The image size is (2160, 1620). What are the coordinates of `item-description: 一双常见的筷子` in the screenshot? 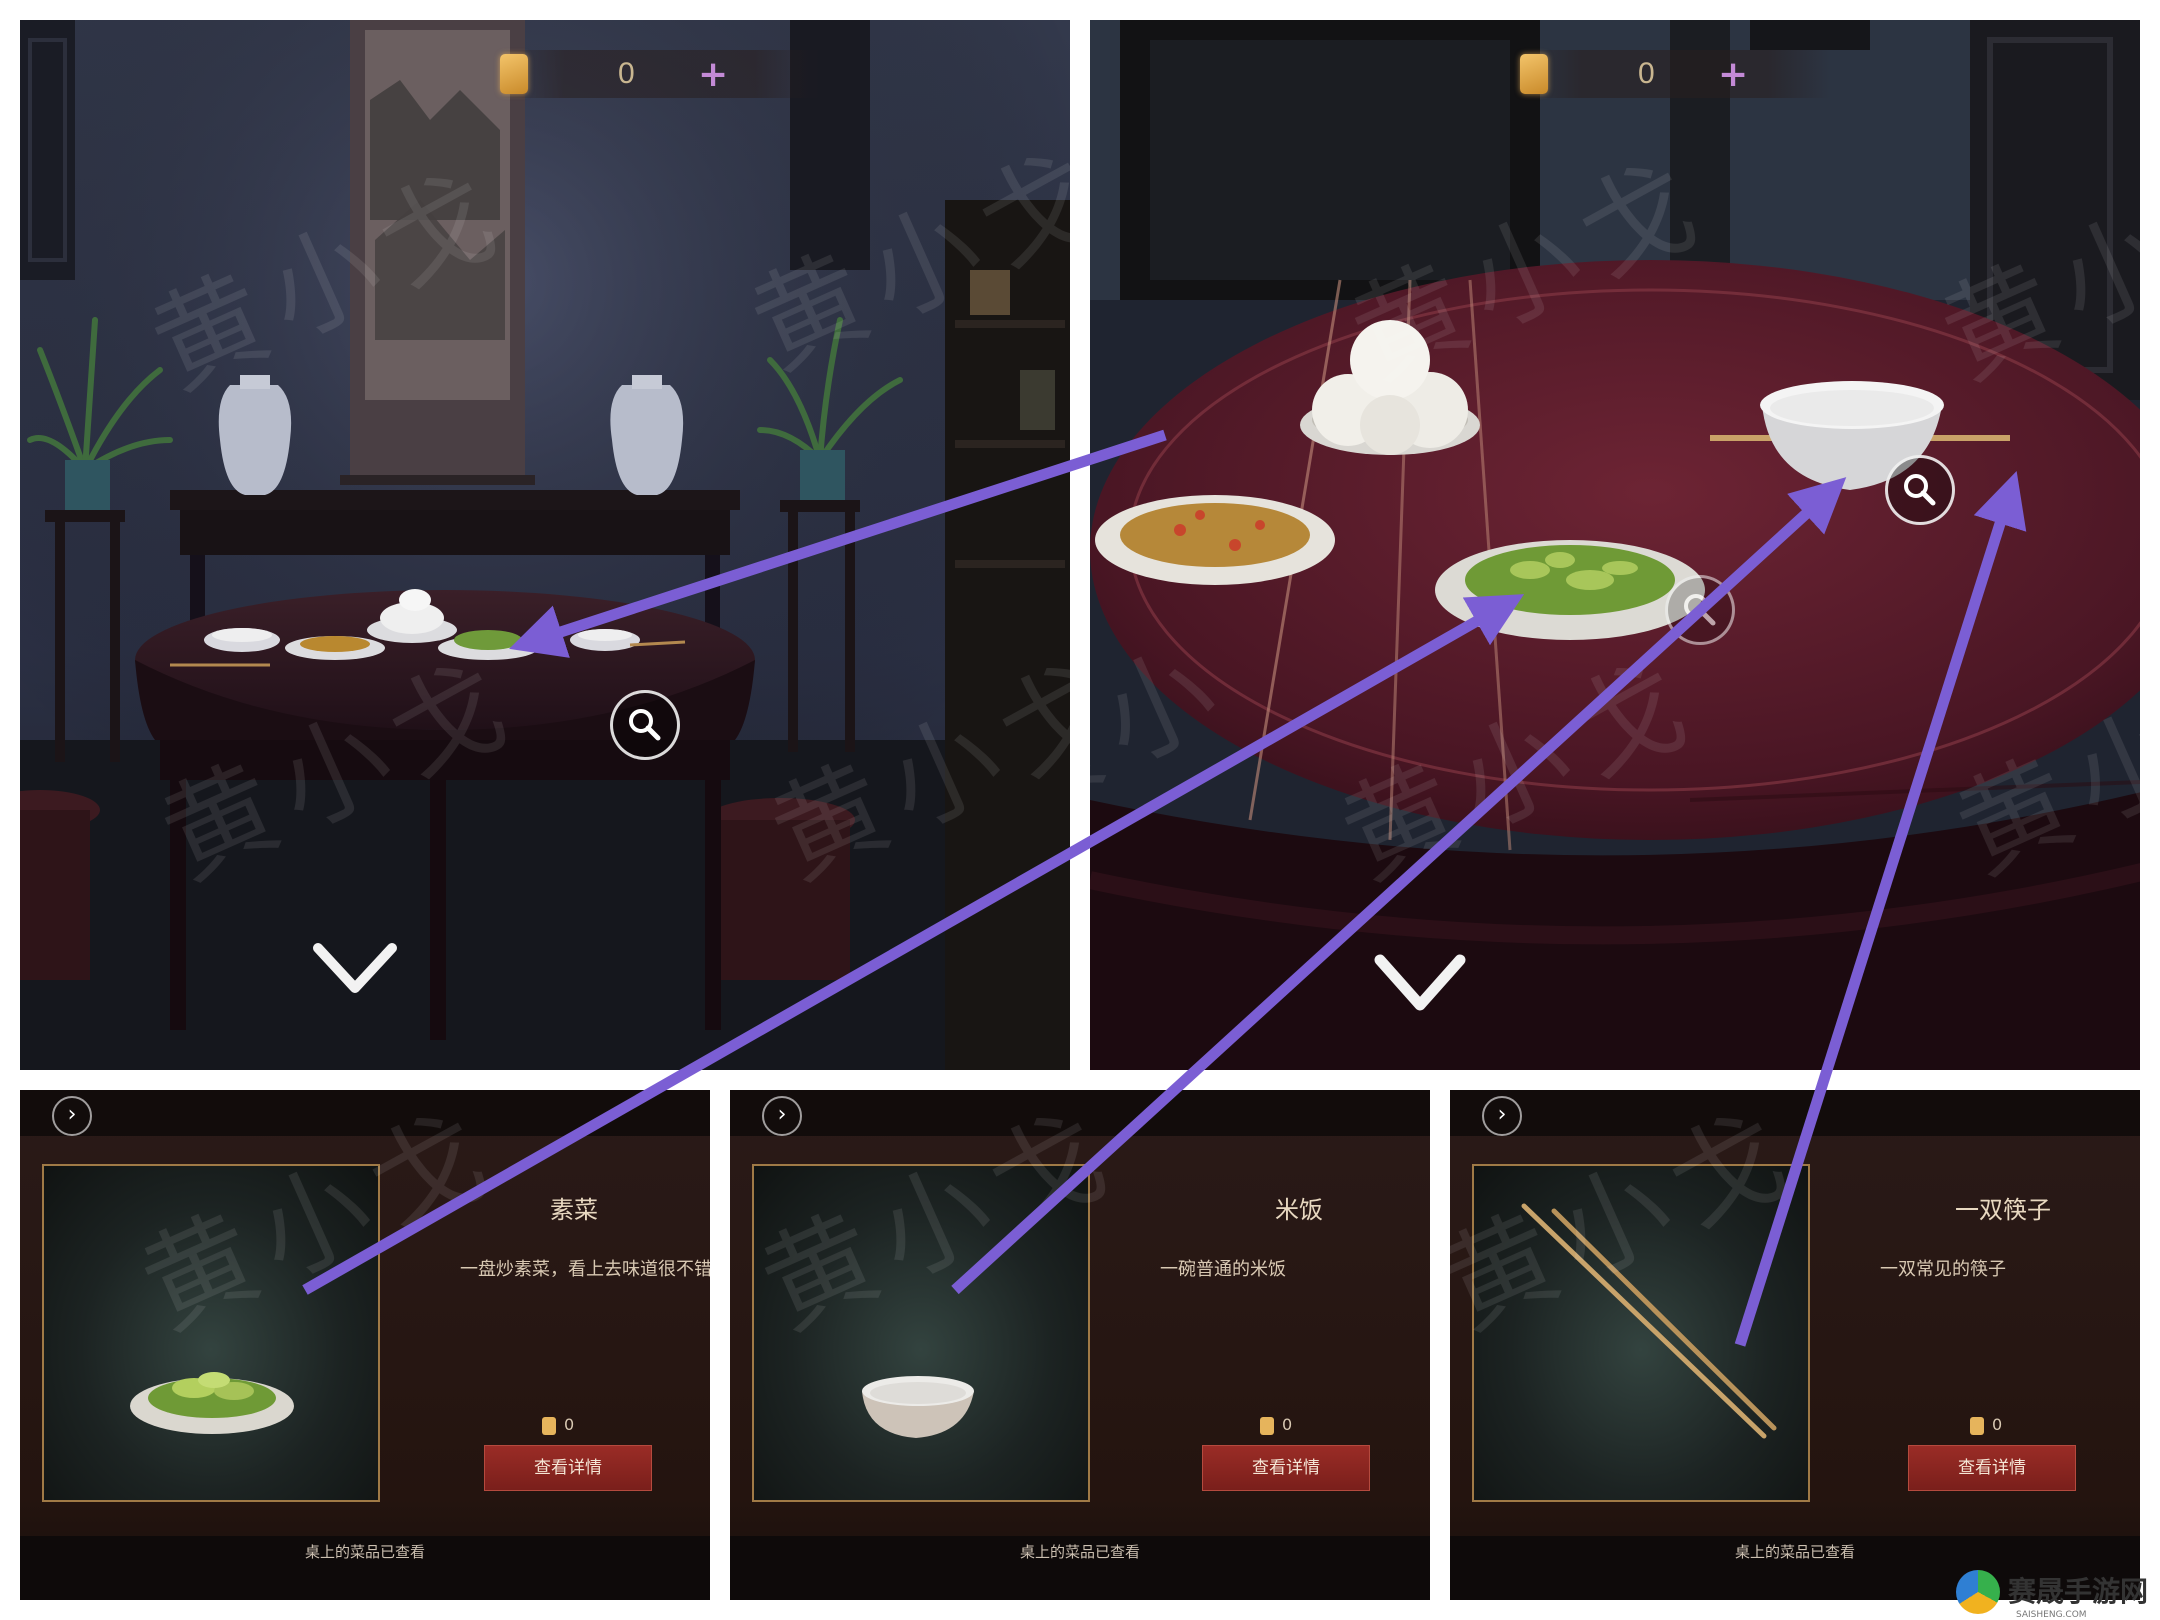 It's located at (1943, 1269).